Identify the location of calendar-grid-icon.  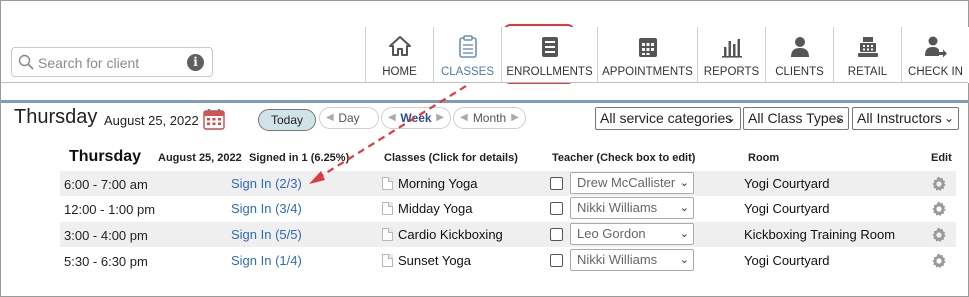
(647, 47).